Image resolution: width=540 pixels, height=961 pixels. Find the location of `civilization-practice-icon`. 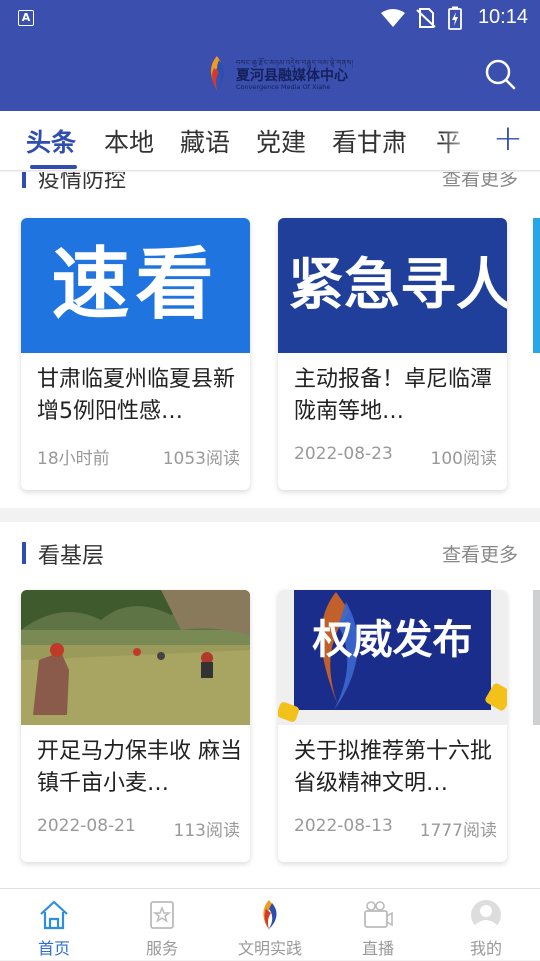

civilization-practice-icon is located at coordinates (270, 915).